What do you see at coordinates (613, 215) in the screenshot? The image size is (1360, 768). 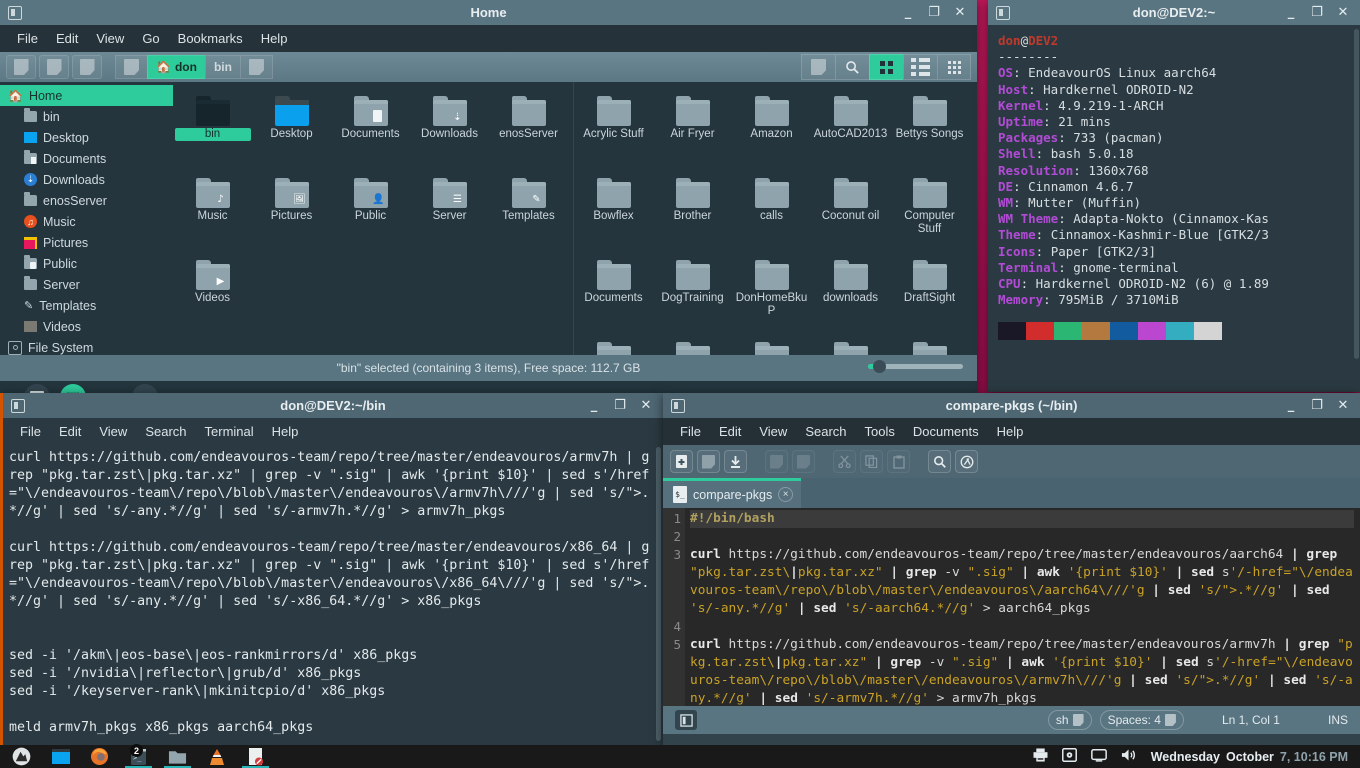 I see `file-item: Bowflex` at bounding box center [613, 215].